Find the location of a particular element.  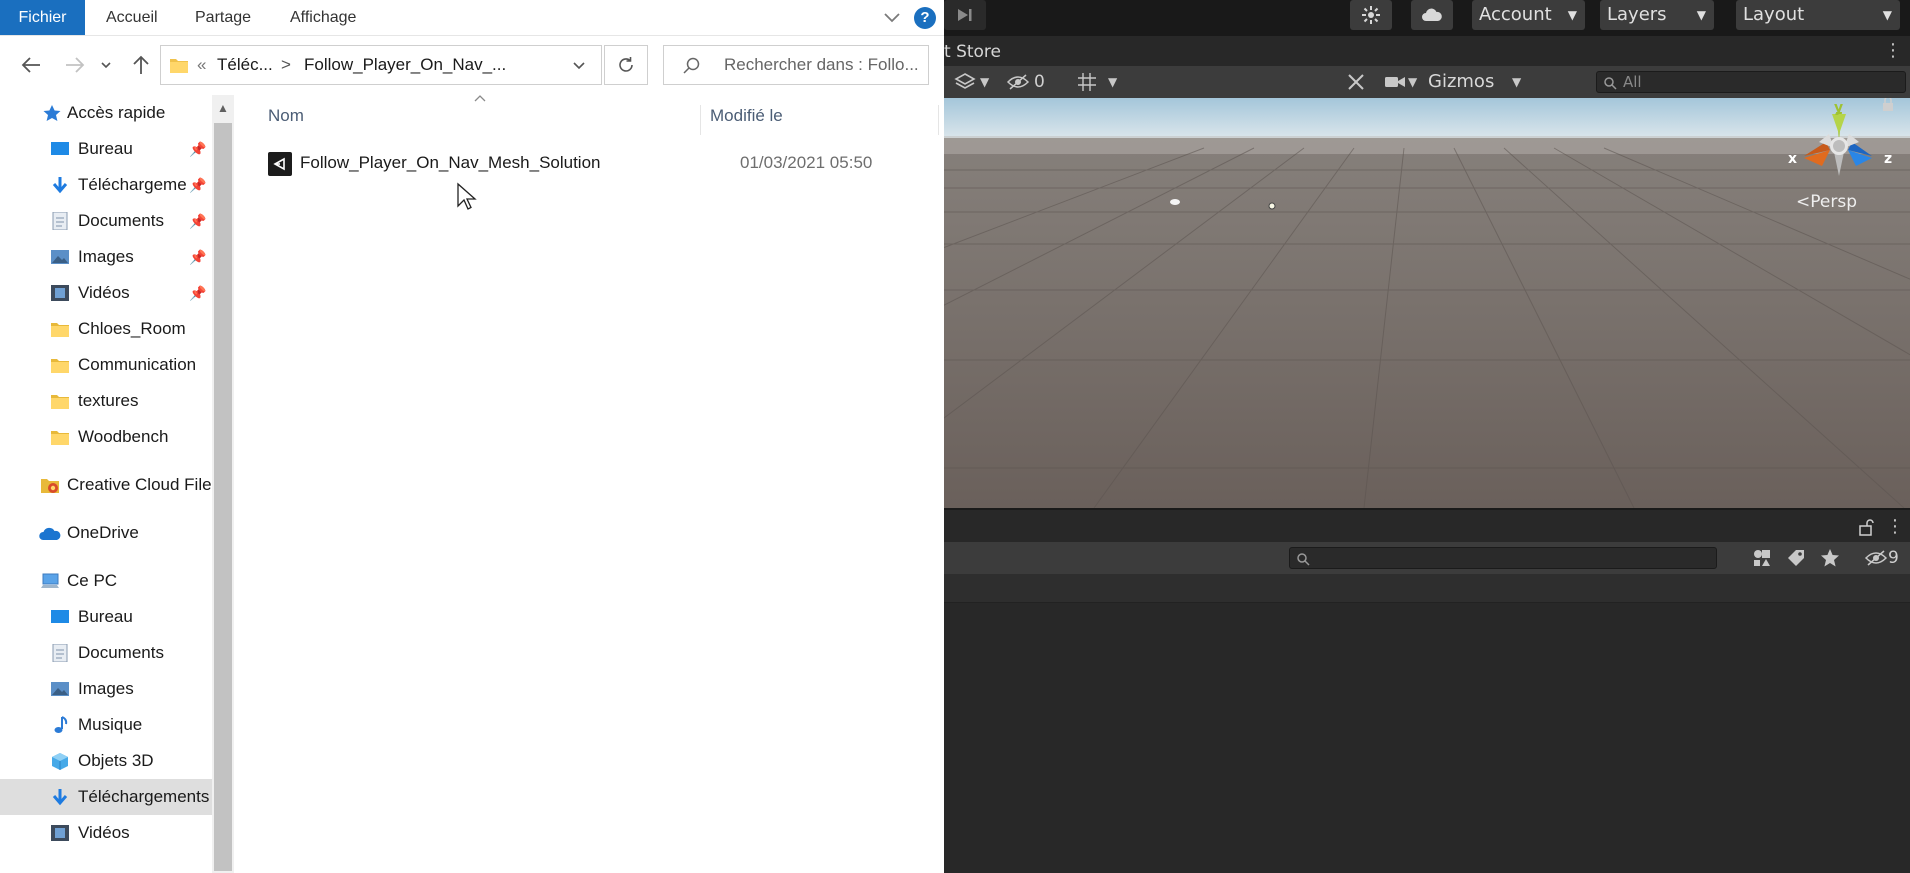

column-header-name: Nom is located at coordinates (286, 116).